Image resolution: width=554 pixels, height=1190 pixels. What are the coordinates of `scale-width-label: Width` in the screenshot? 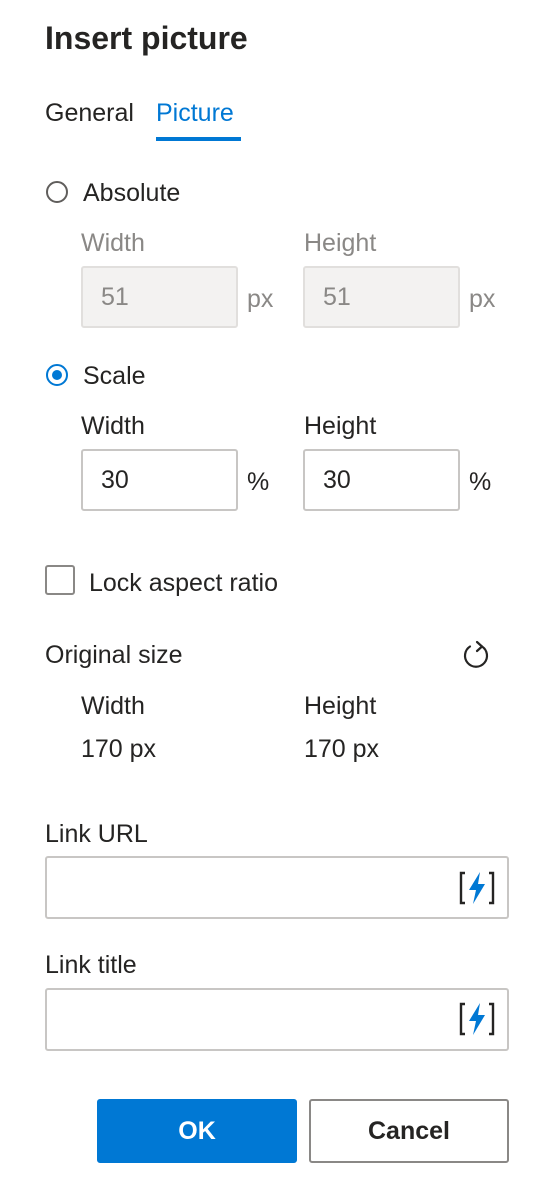 It's located at (113, 426).